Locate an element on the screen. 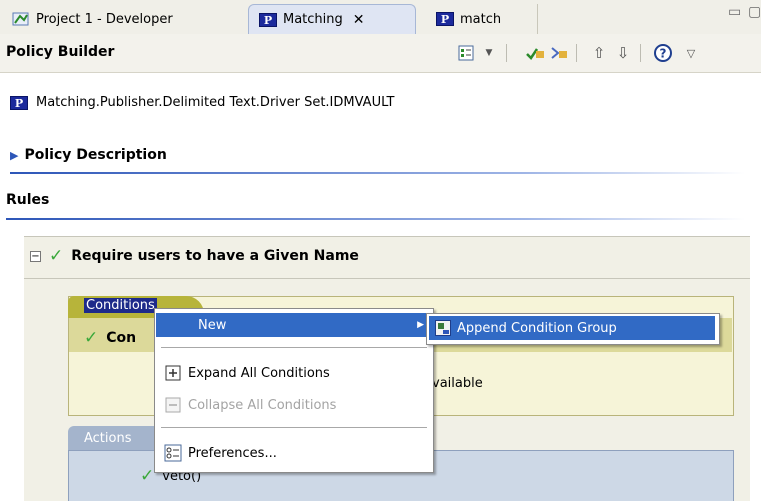  help-icon: ? is located at coordinates (663, 53).